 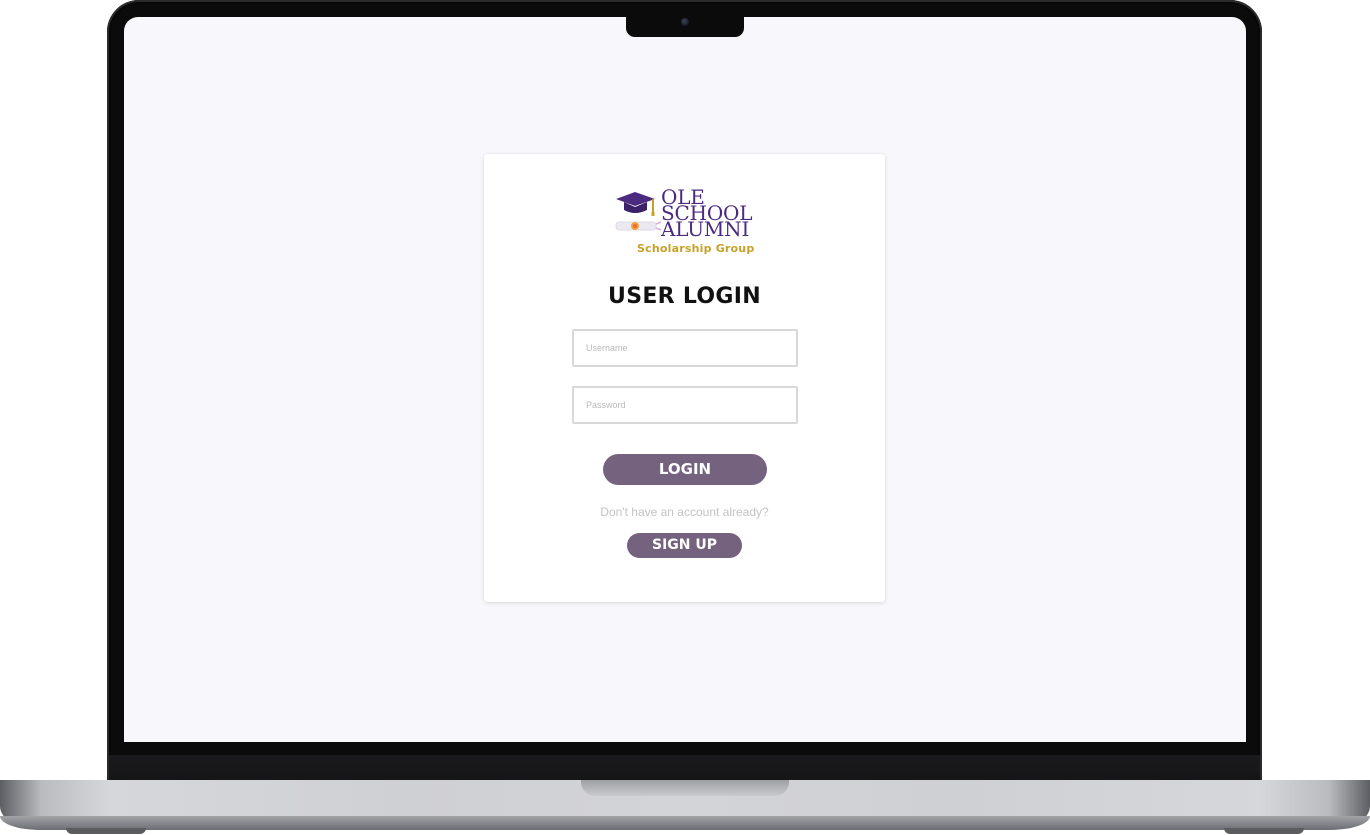 What do you see at coordinates (685, 348) in the screenshot?
I see `username-input` at bounding box center [685, 348].